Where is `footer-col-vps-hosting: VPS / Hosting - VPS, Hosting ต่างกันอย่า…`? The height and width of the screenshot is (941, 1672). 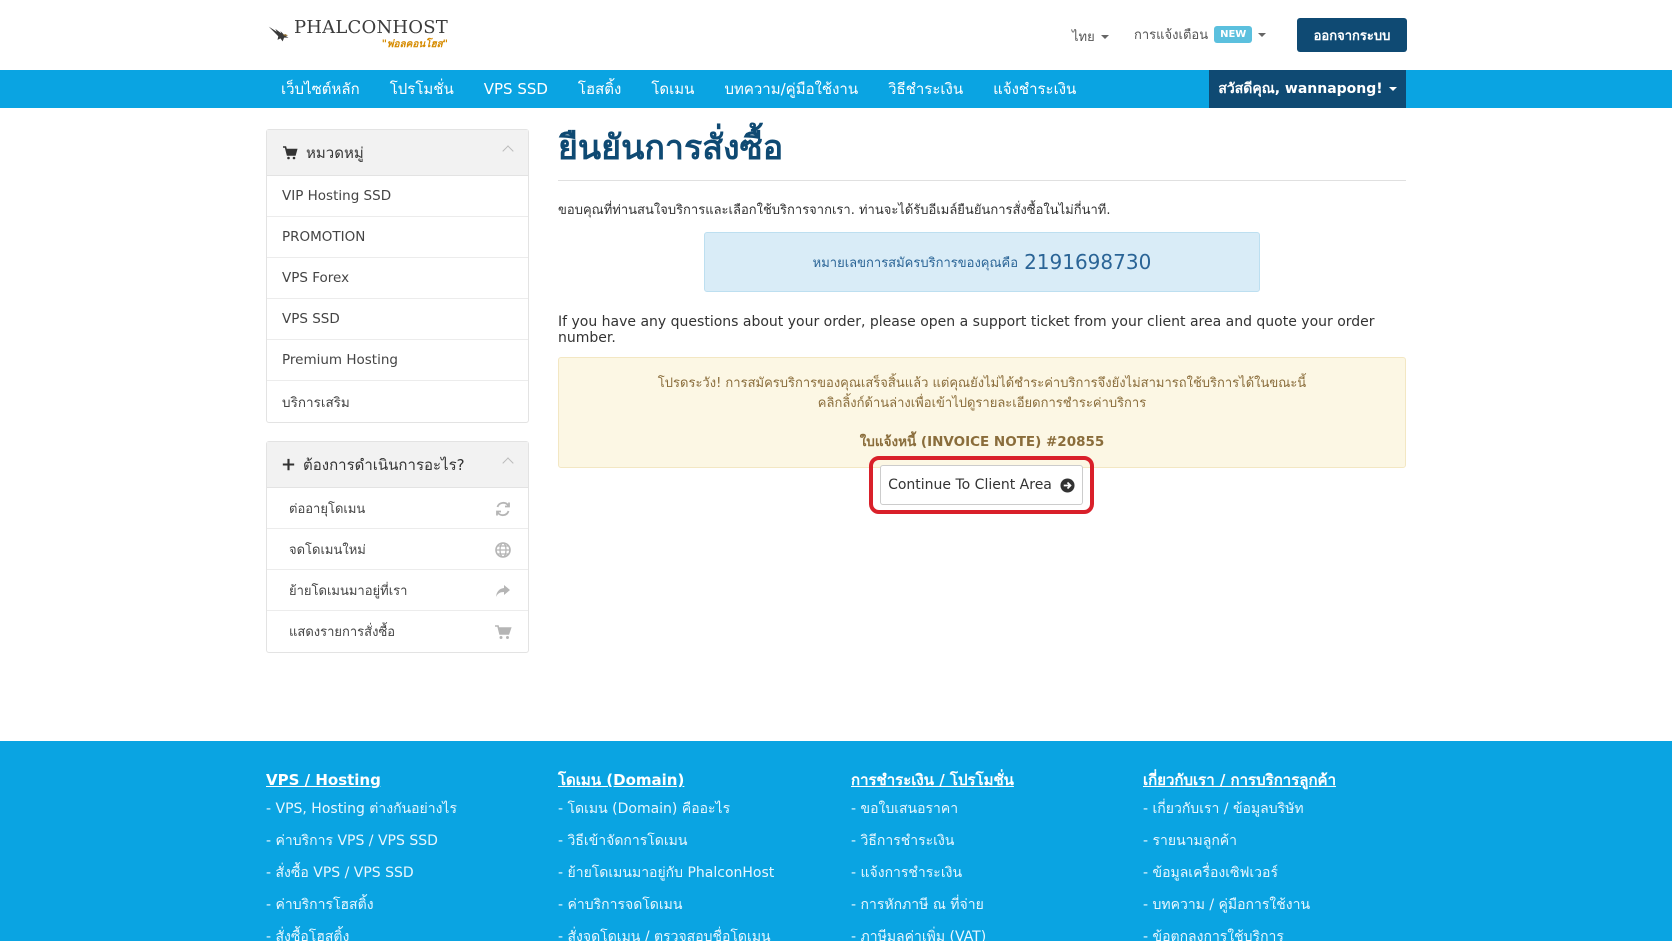 footer-col-vps-hosting: VPS / Hosting - VPS, Hosting ต่างกันอย่า… is located at coordinates (406, 854).